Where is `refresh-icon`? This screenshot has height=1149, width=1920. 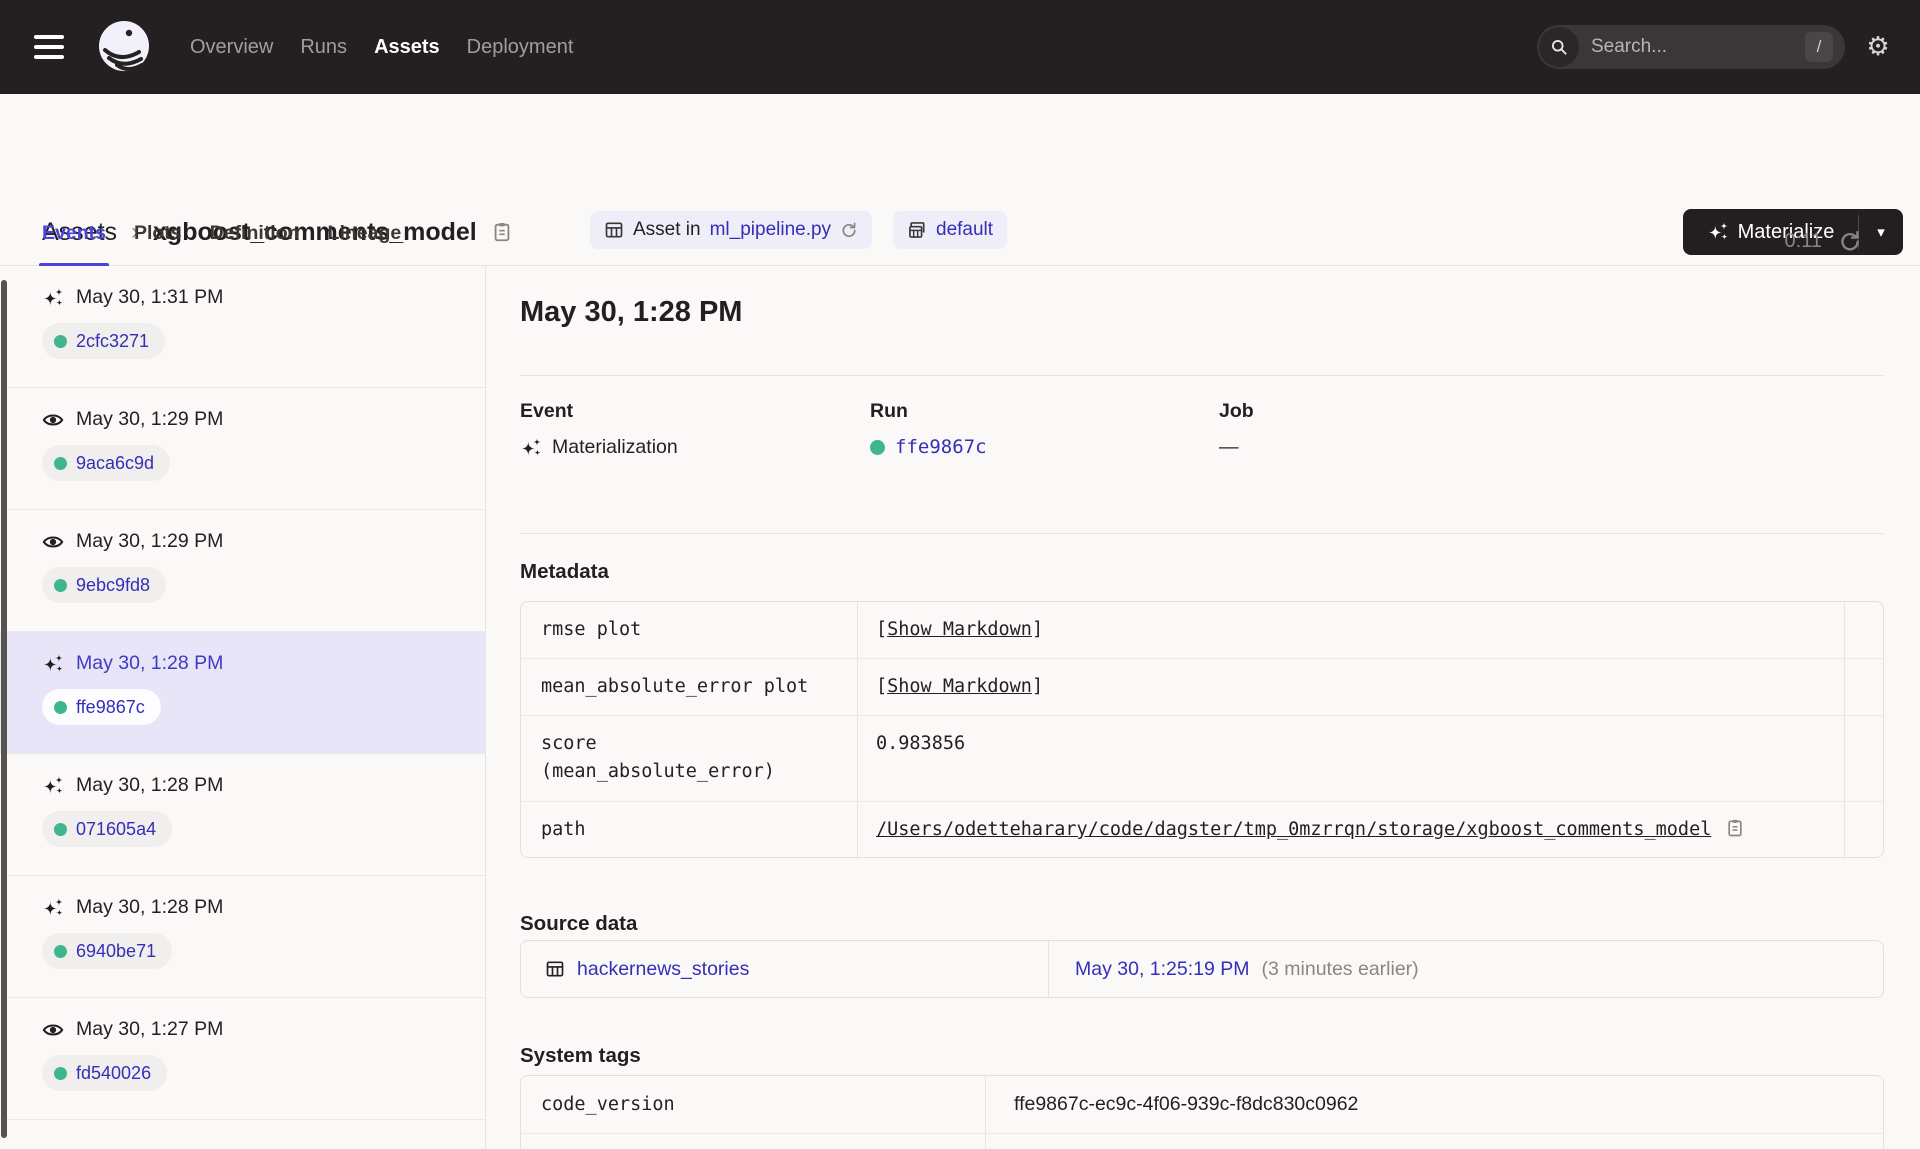 refresh-icon is located at coordinates (1850, 241).